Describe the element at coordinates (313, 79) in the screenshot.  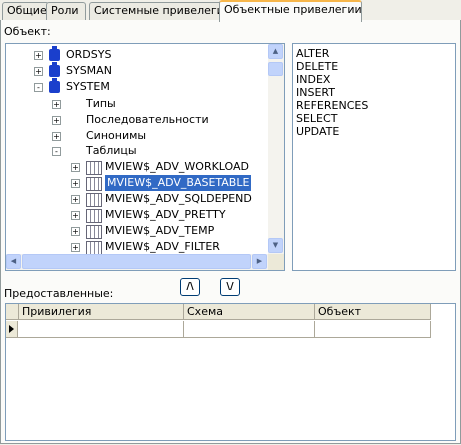
I see `privilege-item-index: INDEX` at that location.